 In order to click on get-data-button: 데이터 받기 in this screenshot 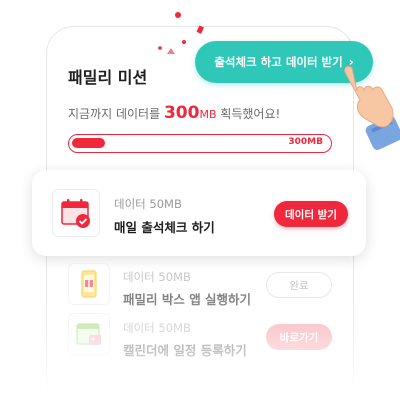, I will do `click(311, 214)`.